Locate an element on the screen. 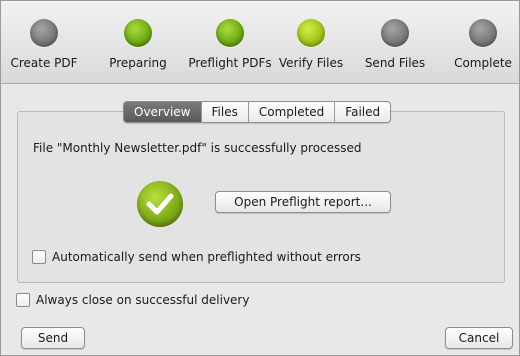 This screenshot has width=520, height=356. step-label: Preflight PDFs is located at coordinates (230, 63).